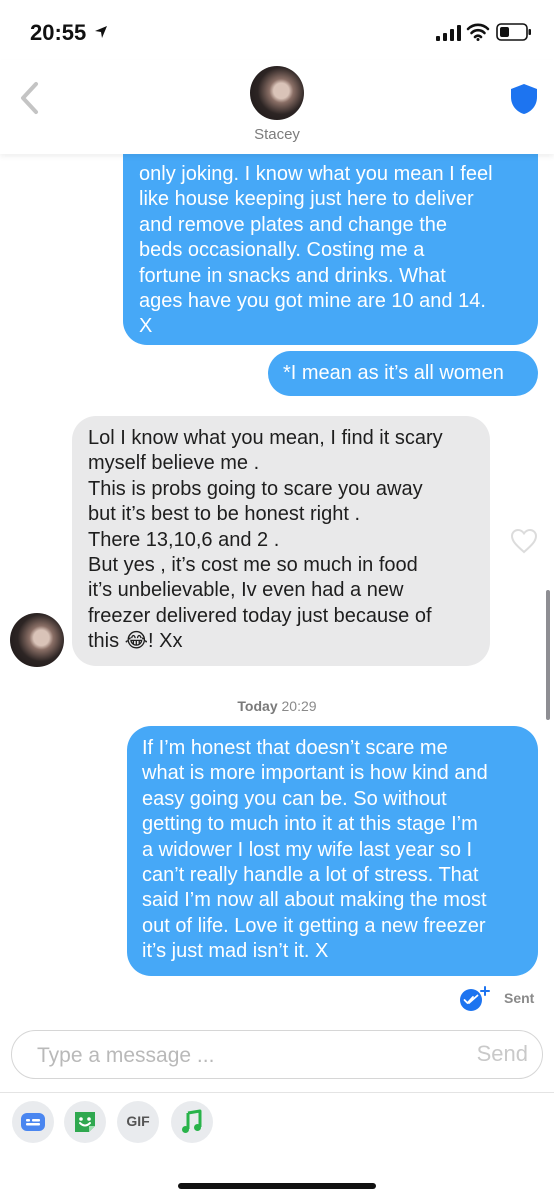  Describe the element at coordinates (224, 514) in the screenshot. I see `message-line: but it’s best to be honest right .` at that location.